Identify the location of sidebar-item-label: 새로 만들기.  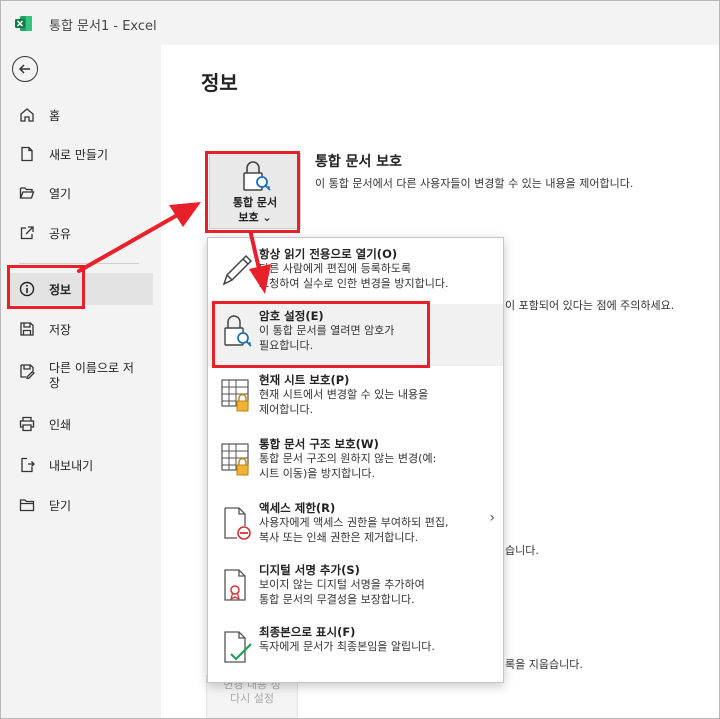
(79, 154).